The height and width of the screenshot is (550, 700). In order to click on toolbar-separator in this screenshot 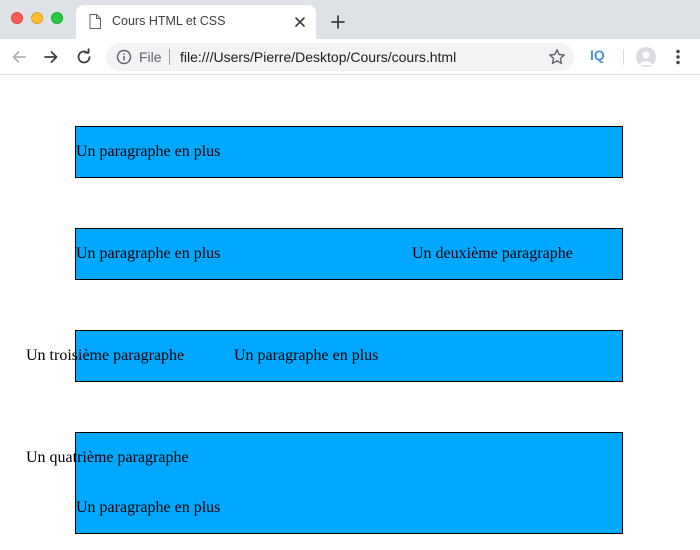, I will do `click(623, 57)`.